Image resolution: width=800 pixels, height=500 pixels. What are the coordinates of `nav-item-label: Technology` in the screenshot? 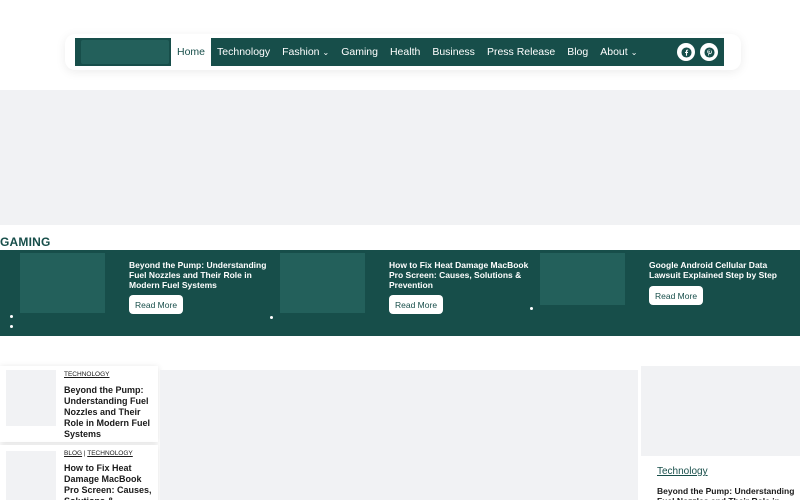 It's located at (244, 52).